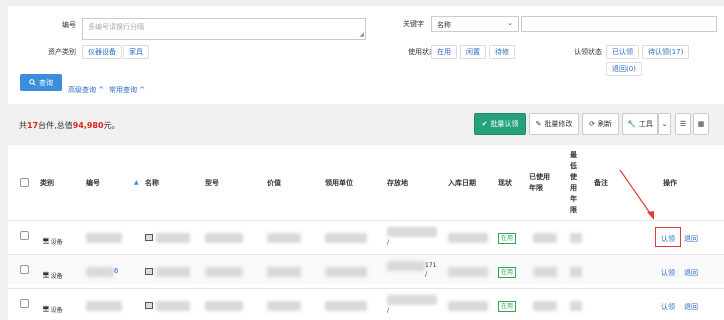 The height and width of the screenshot is (320, 724). What do you see at coordinates (601, 182) in the screenshot?
I see `header-remark: 备注` at bounding box center [601, 182].